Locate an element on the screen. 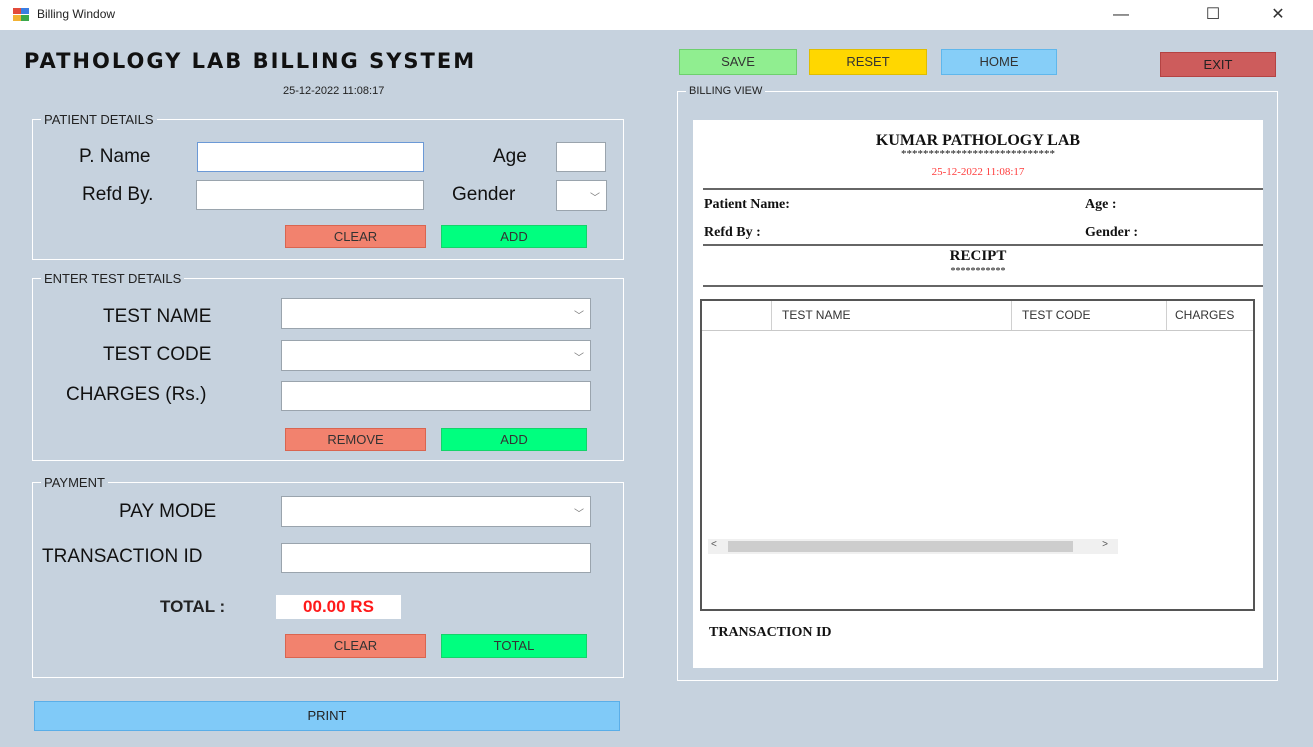  pay-mode-label: PAY MODE is located at coordinates (168, 511).